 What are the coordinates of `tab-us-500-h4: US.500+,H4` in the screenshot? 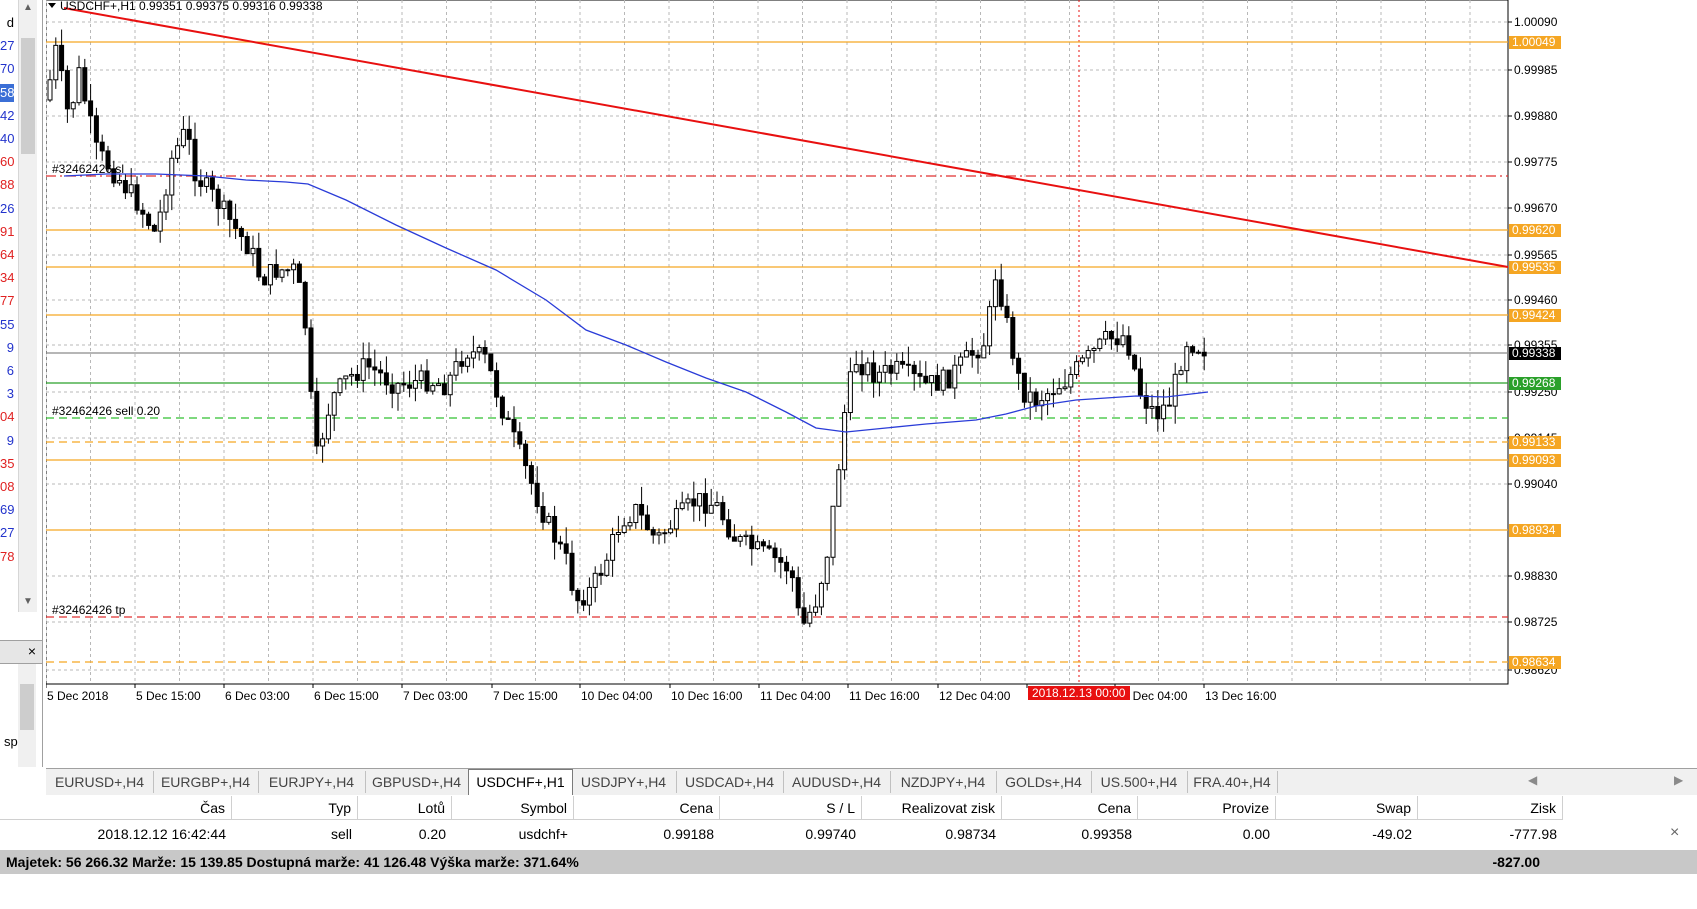 It's located at (1139, 782).